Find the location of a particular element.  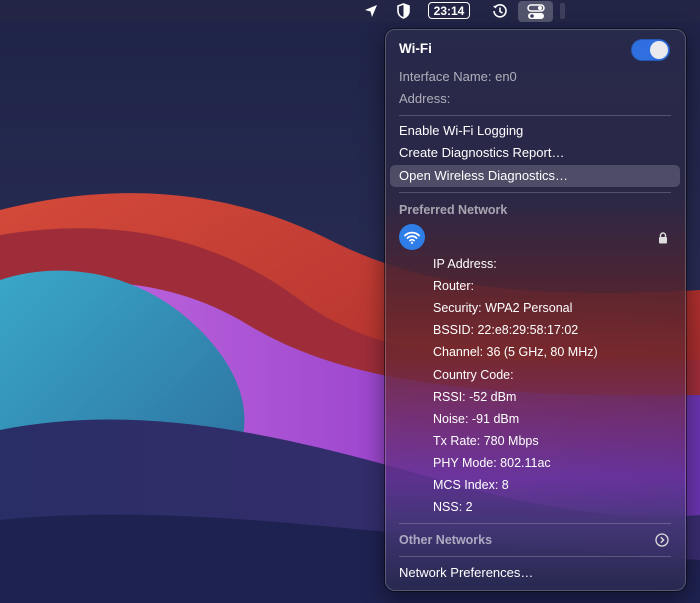

shield-icon is located at coordinates (403, 11).